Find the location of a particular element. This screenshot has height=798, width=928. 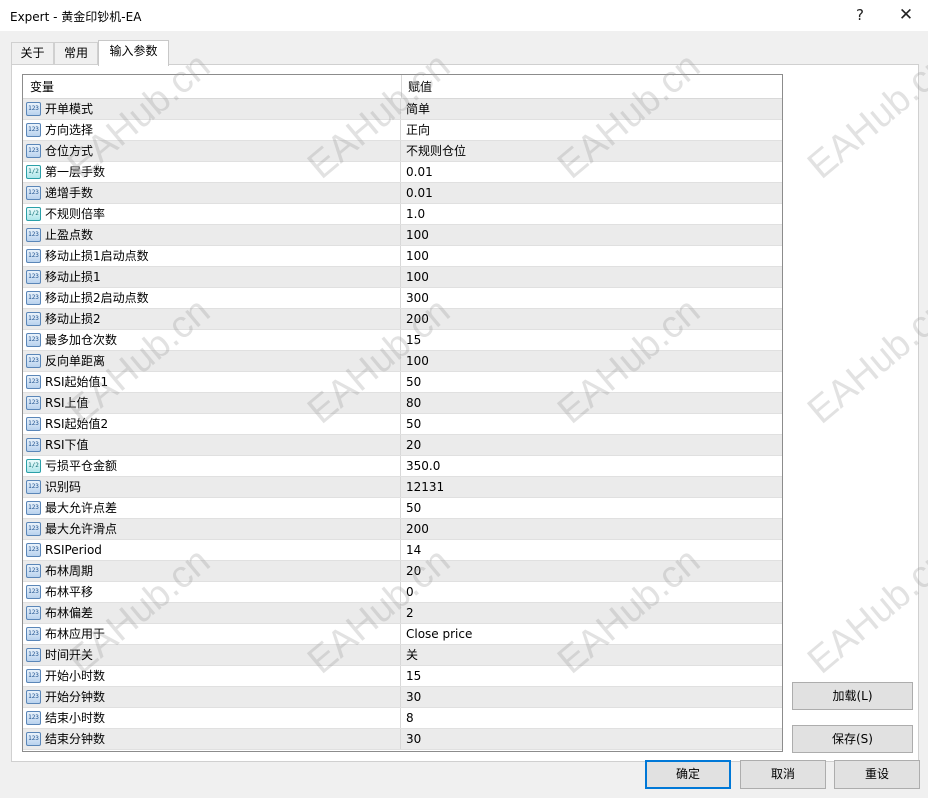

table-row: 123 开单模式 简单 is located at coordinates (402, 109).